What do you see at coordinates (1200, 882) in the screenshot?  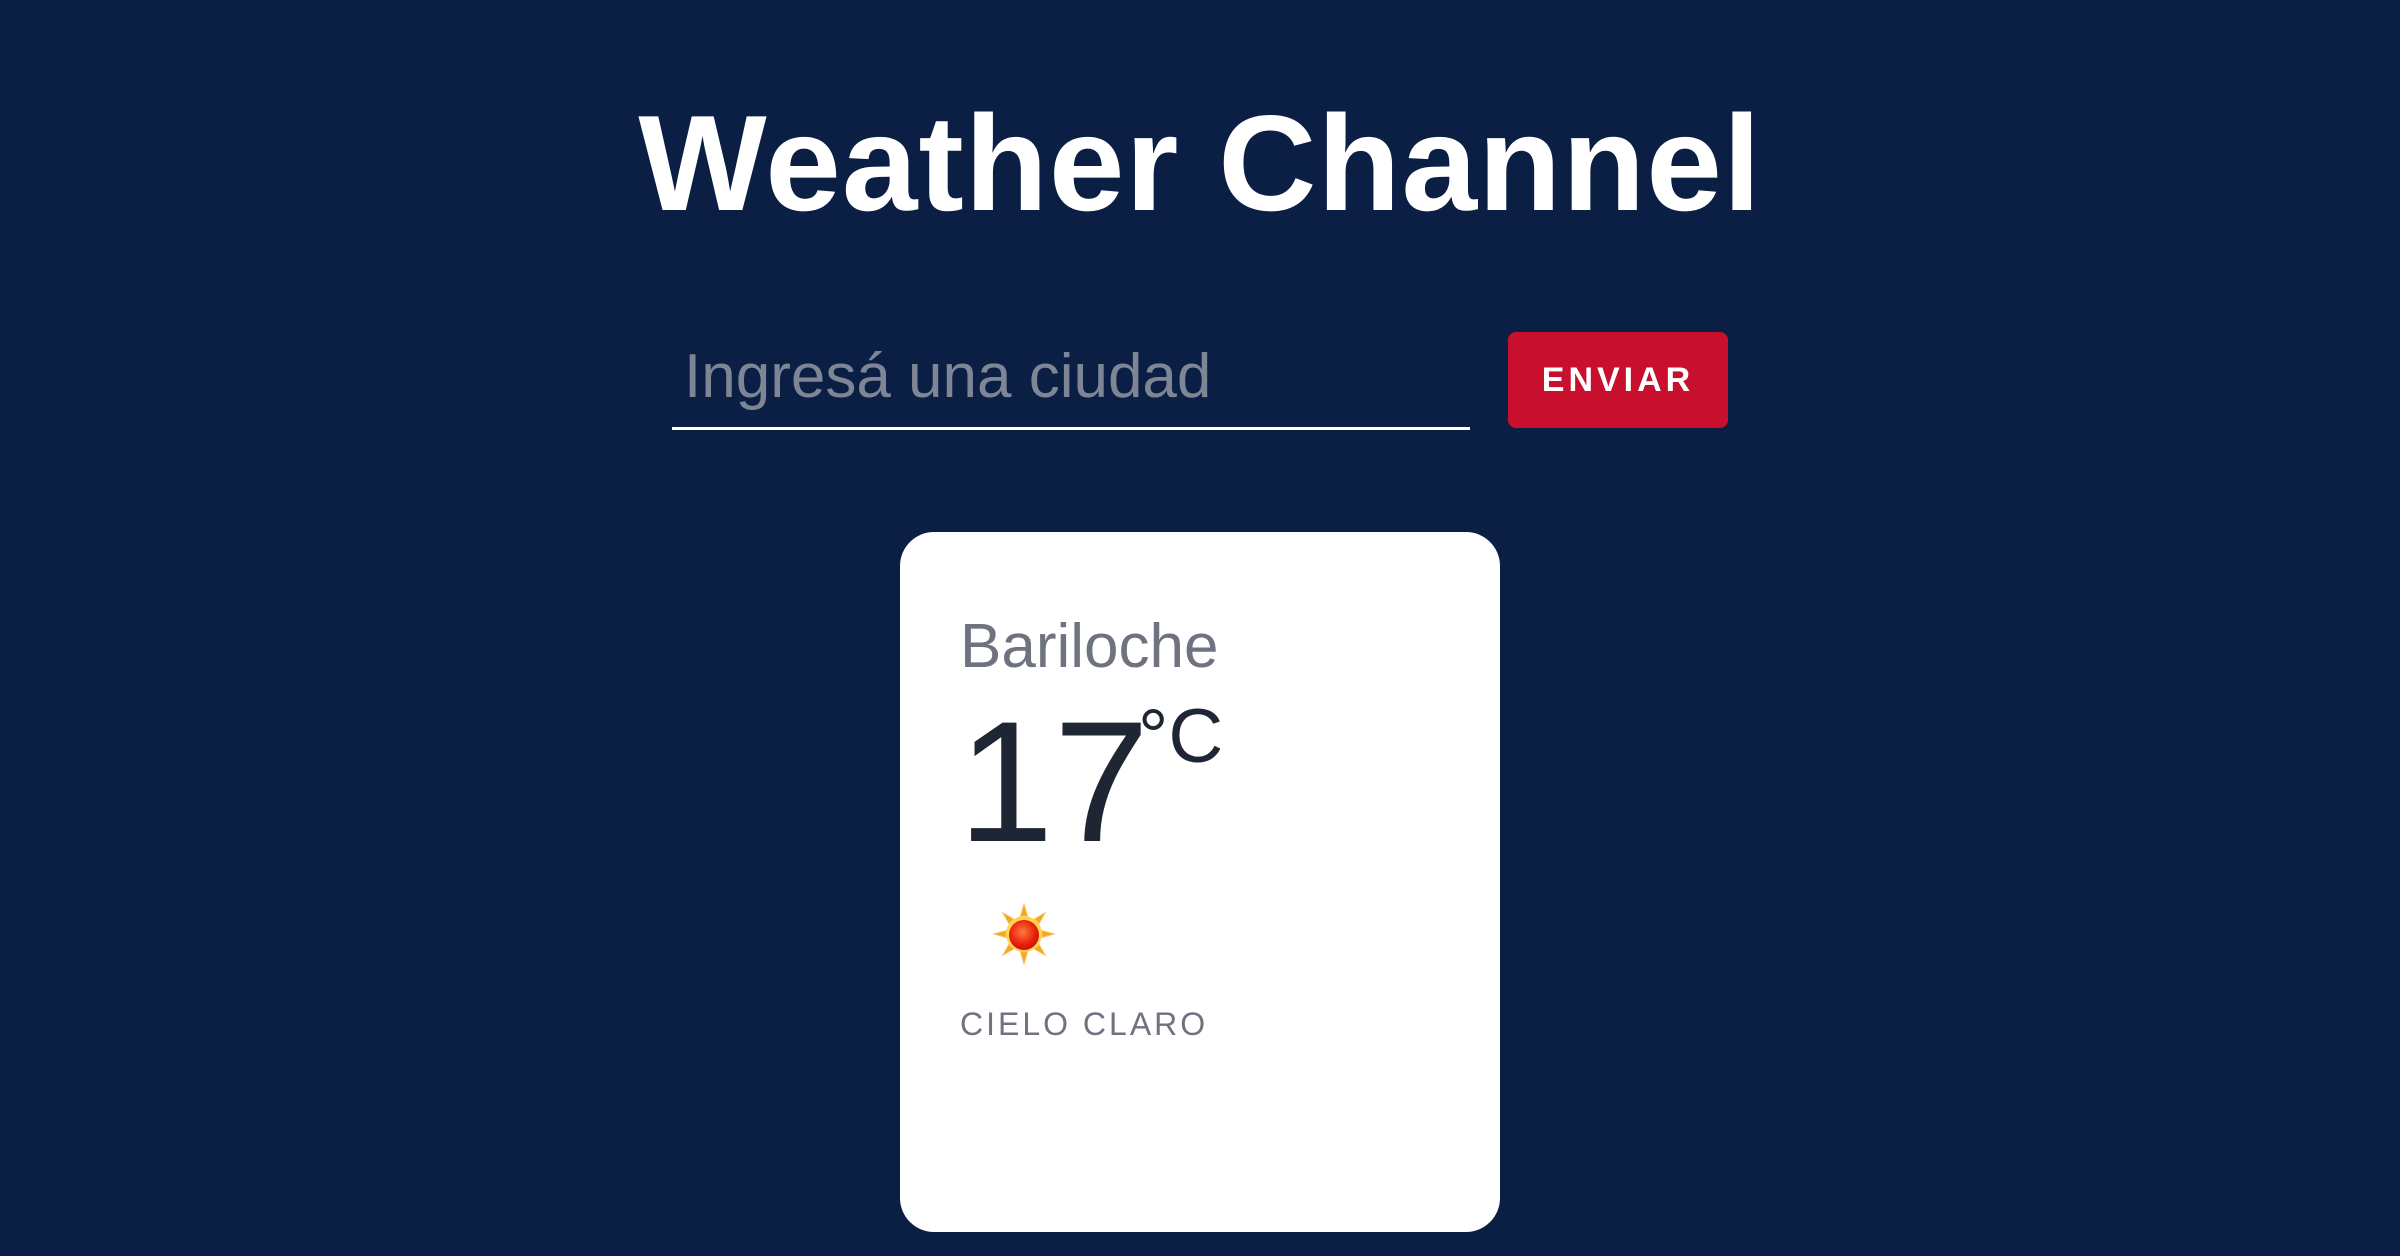 I see `weather-card: Bariloche 17 °C CIELO CLARO` at bounding box center [1200, 882].